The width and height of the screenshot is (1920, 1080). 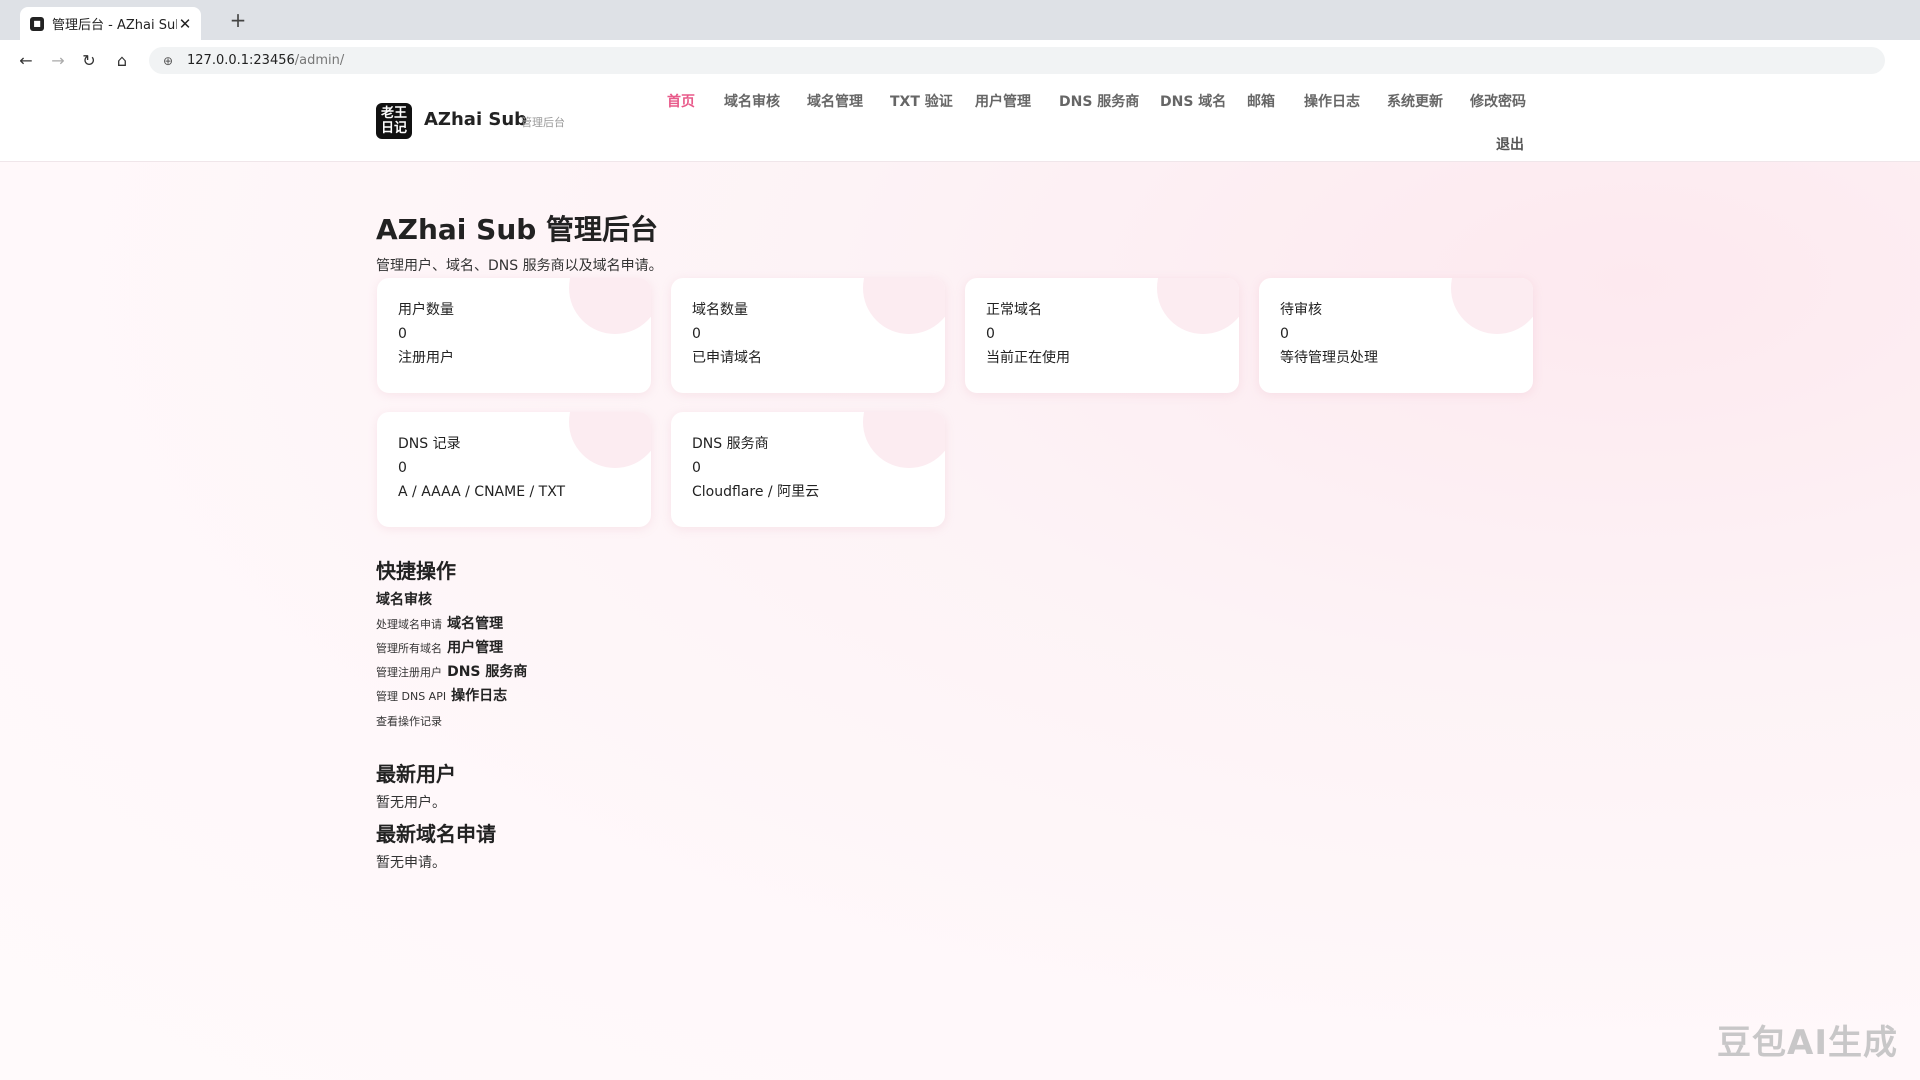 I want to click on address-bar: ⊕ 127.0.0.1:23456 /admin/, so click(x=1017, y=60).